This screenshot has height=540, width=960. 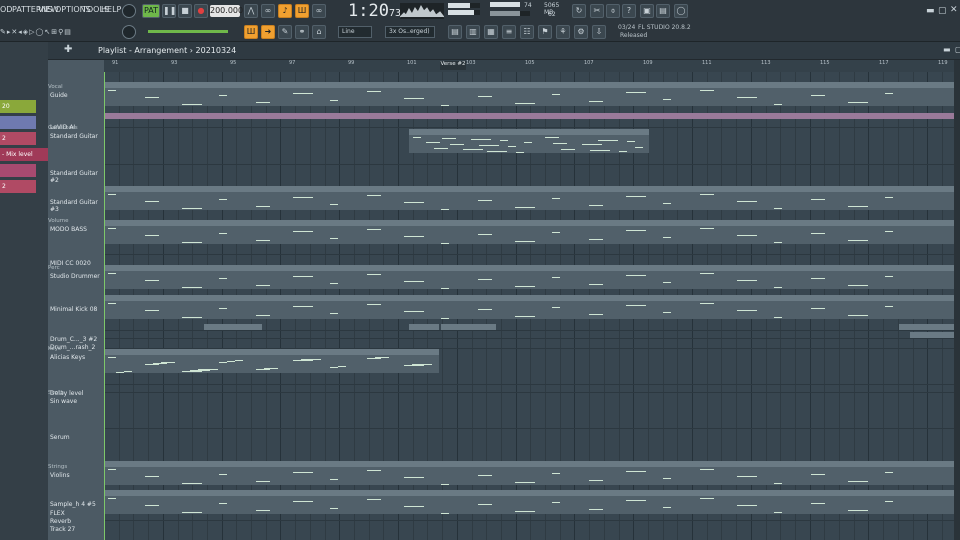 What do you see at coordinates (581, 32) in the screenshot?
I see `touch-keyboard-icon: ⚙` at bounding box center [581, 32].